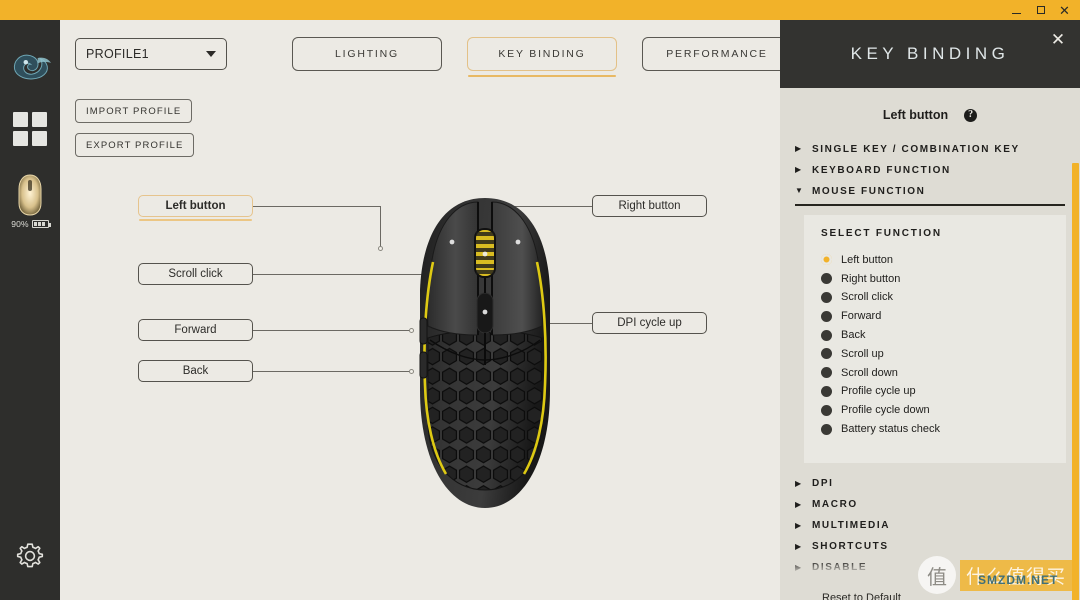  What do you see at coordinates (943, 353) in the screenshot?
I see `option-scroll-up: Scroll up` at bounding box center [943, 353].